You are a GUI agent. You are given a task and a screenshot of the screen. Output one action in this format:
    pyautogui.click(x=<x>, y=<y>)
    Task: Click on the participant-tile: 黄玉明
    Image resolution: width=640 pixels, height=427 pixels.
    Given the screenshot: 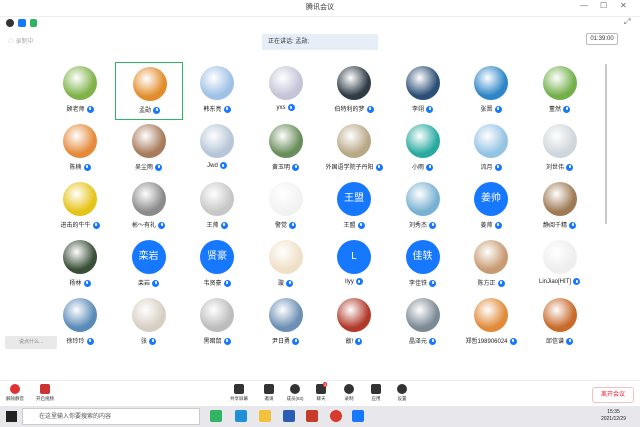 What is the action you would take?
    pyautogui.click(x=286, y=149)
    